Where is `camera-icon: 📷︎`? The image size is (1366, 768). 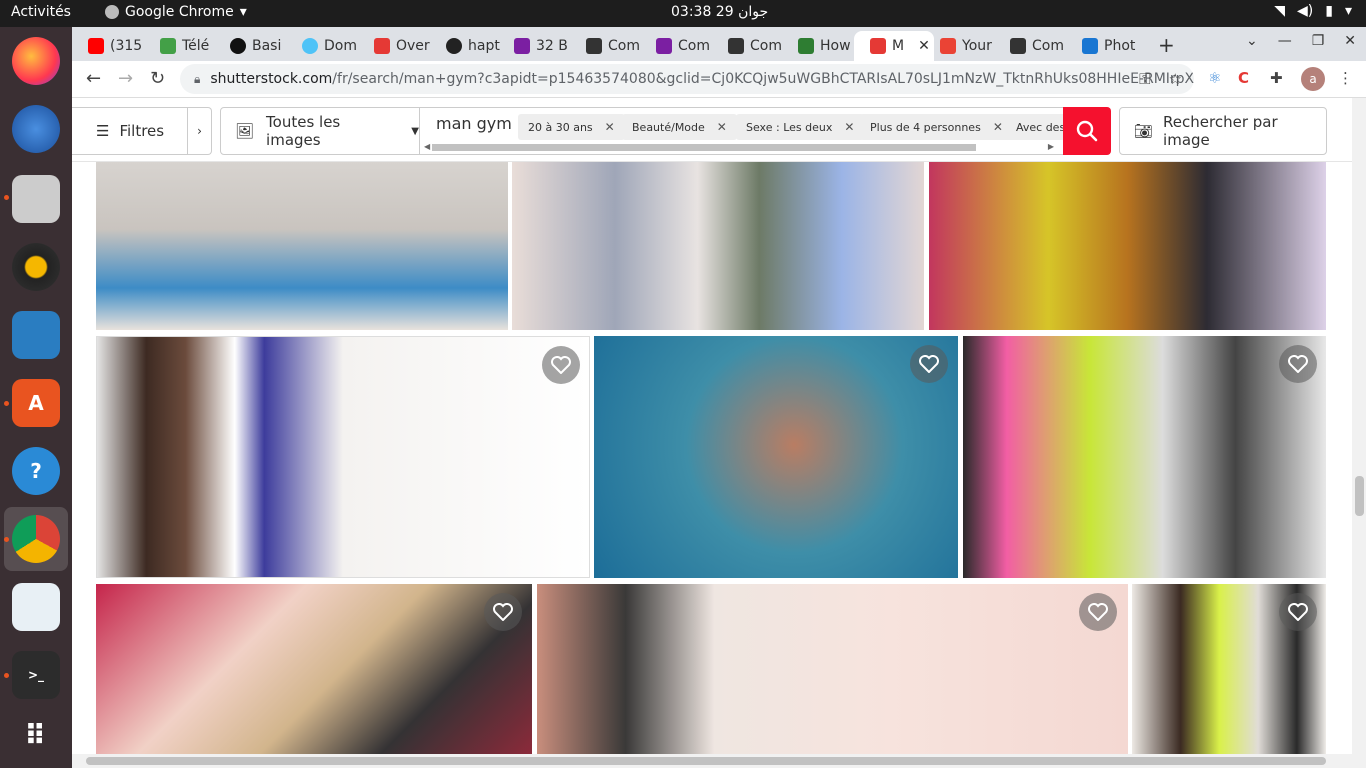 camera-icon: 📷︎ is located at coordinates (1144, 131).